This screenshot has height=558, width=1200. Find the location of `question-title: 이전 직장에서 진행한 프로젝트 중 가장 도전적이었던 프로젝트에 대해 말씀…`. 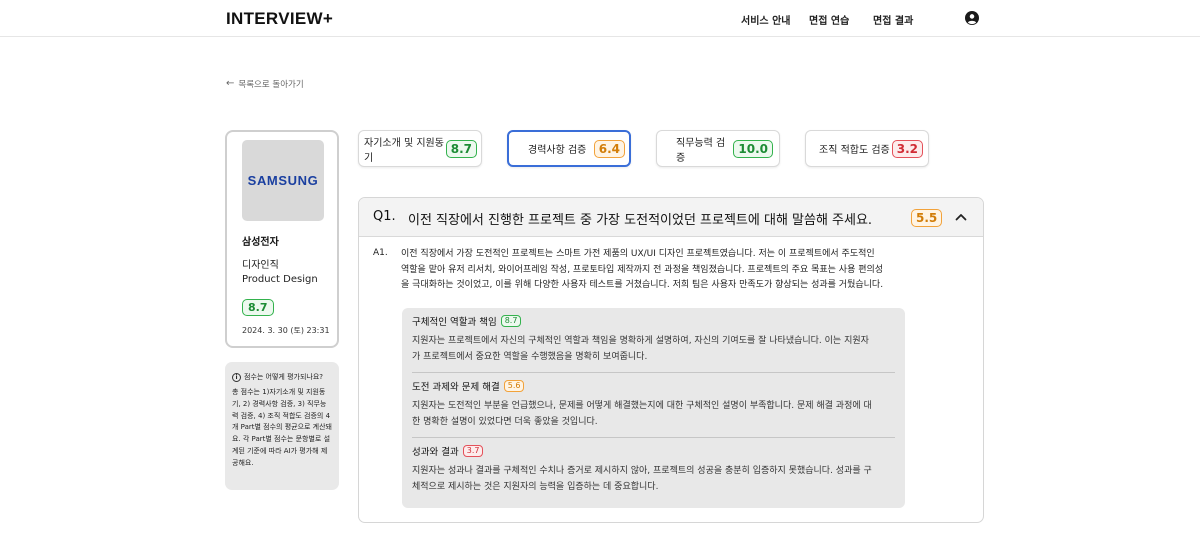

question-title: 이전 직장에서 진행한 프로젝트 중 가장 도전적이었던 프로젝트에 대해 말씀… is located at coordinates (640, 220).